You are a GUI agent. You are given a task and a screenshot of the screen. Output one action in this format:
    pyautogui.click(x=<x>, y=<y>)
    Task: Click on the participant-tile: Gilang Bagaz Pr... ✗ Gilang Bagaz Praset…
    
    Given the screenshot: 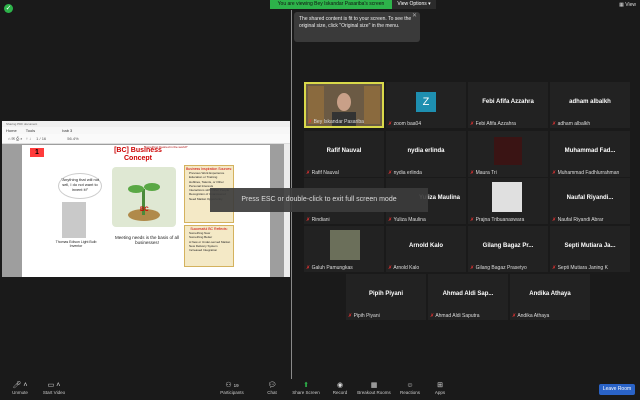 What is the action you would take?
    pyautogui.click(x=508, y=249)
    